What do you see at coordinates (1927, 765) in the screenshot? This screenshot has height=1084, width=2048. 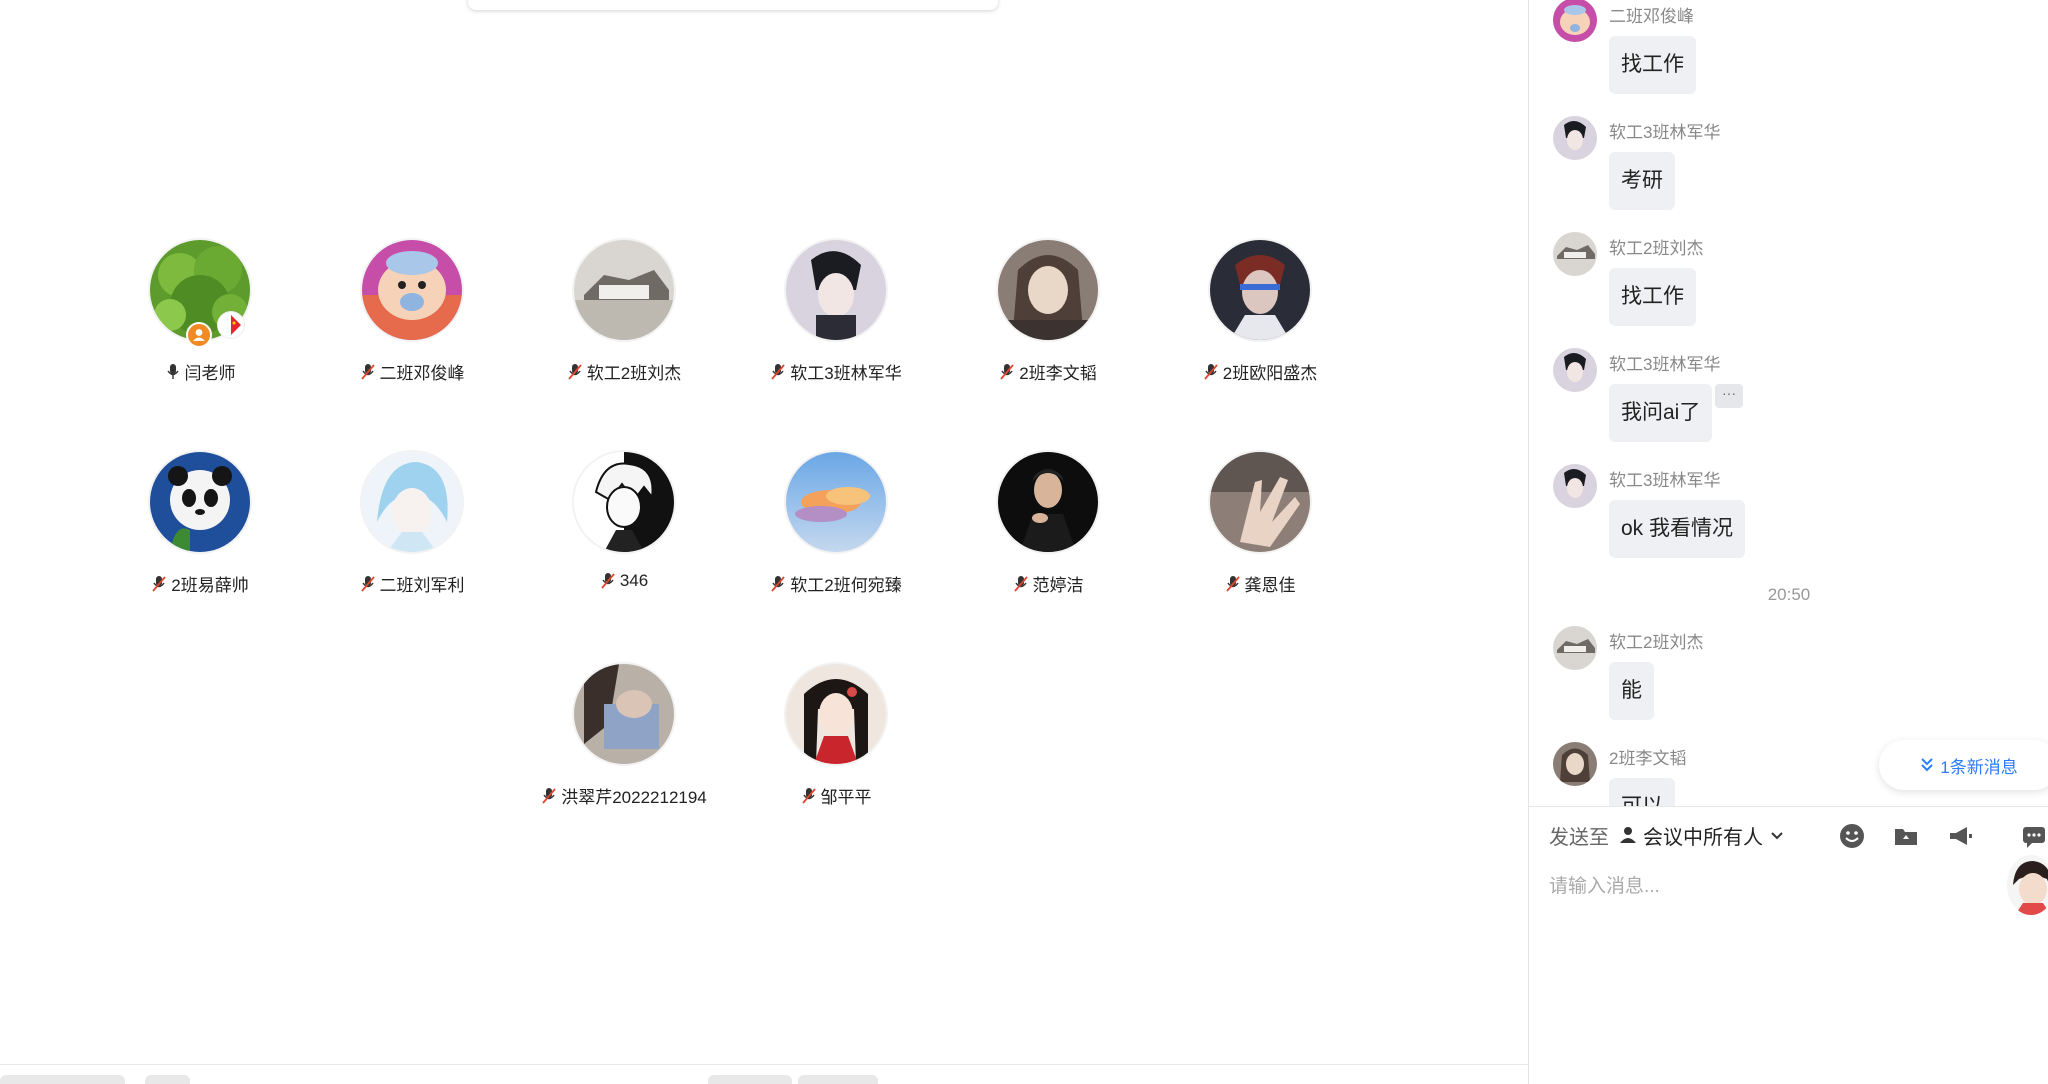 I see `double-chevron-down-icon` at bounding box center [1927, 765].